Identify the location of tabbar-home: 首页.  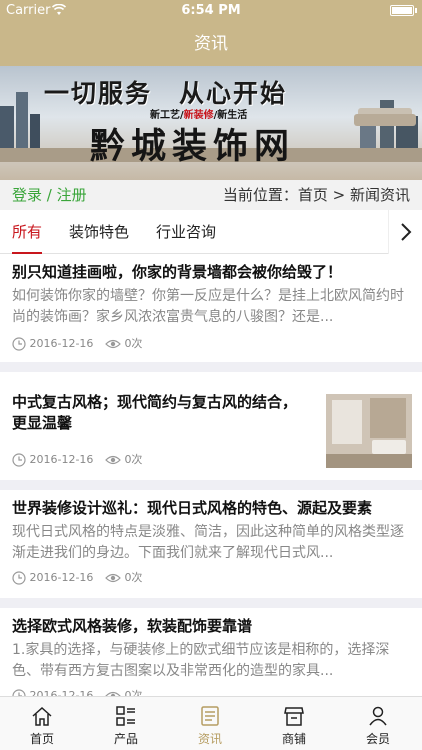
(42, 723).